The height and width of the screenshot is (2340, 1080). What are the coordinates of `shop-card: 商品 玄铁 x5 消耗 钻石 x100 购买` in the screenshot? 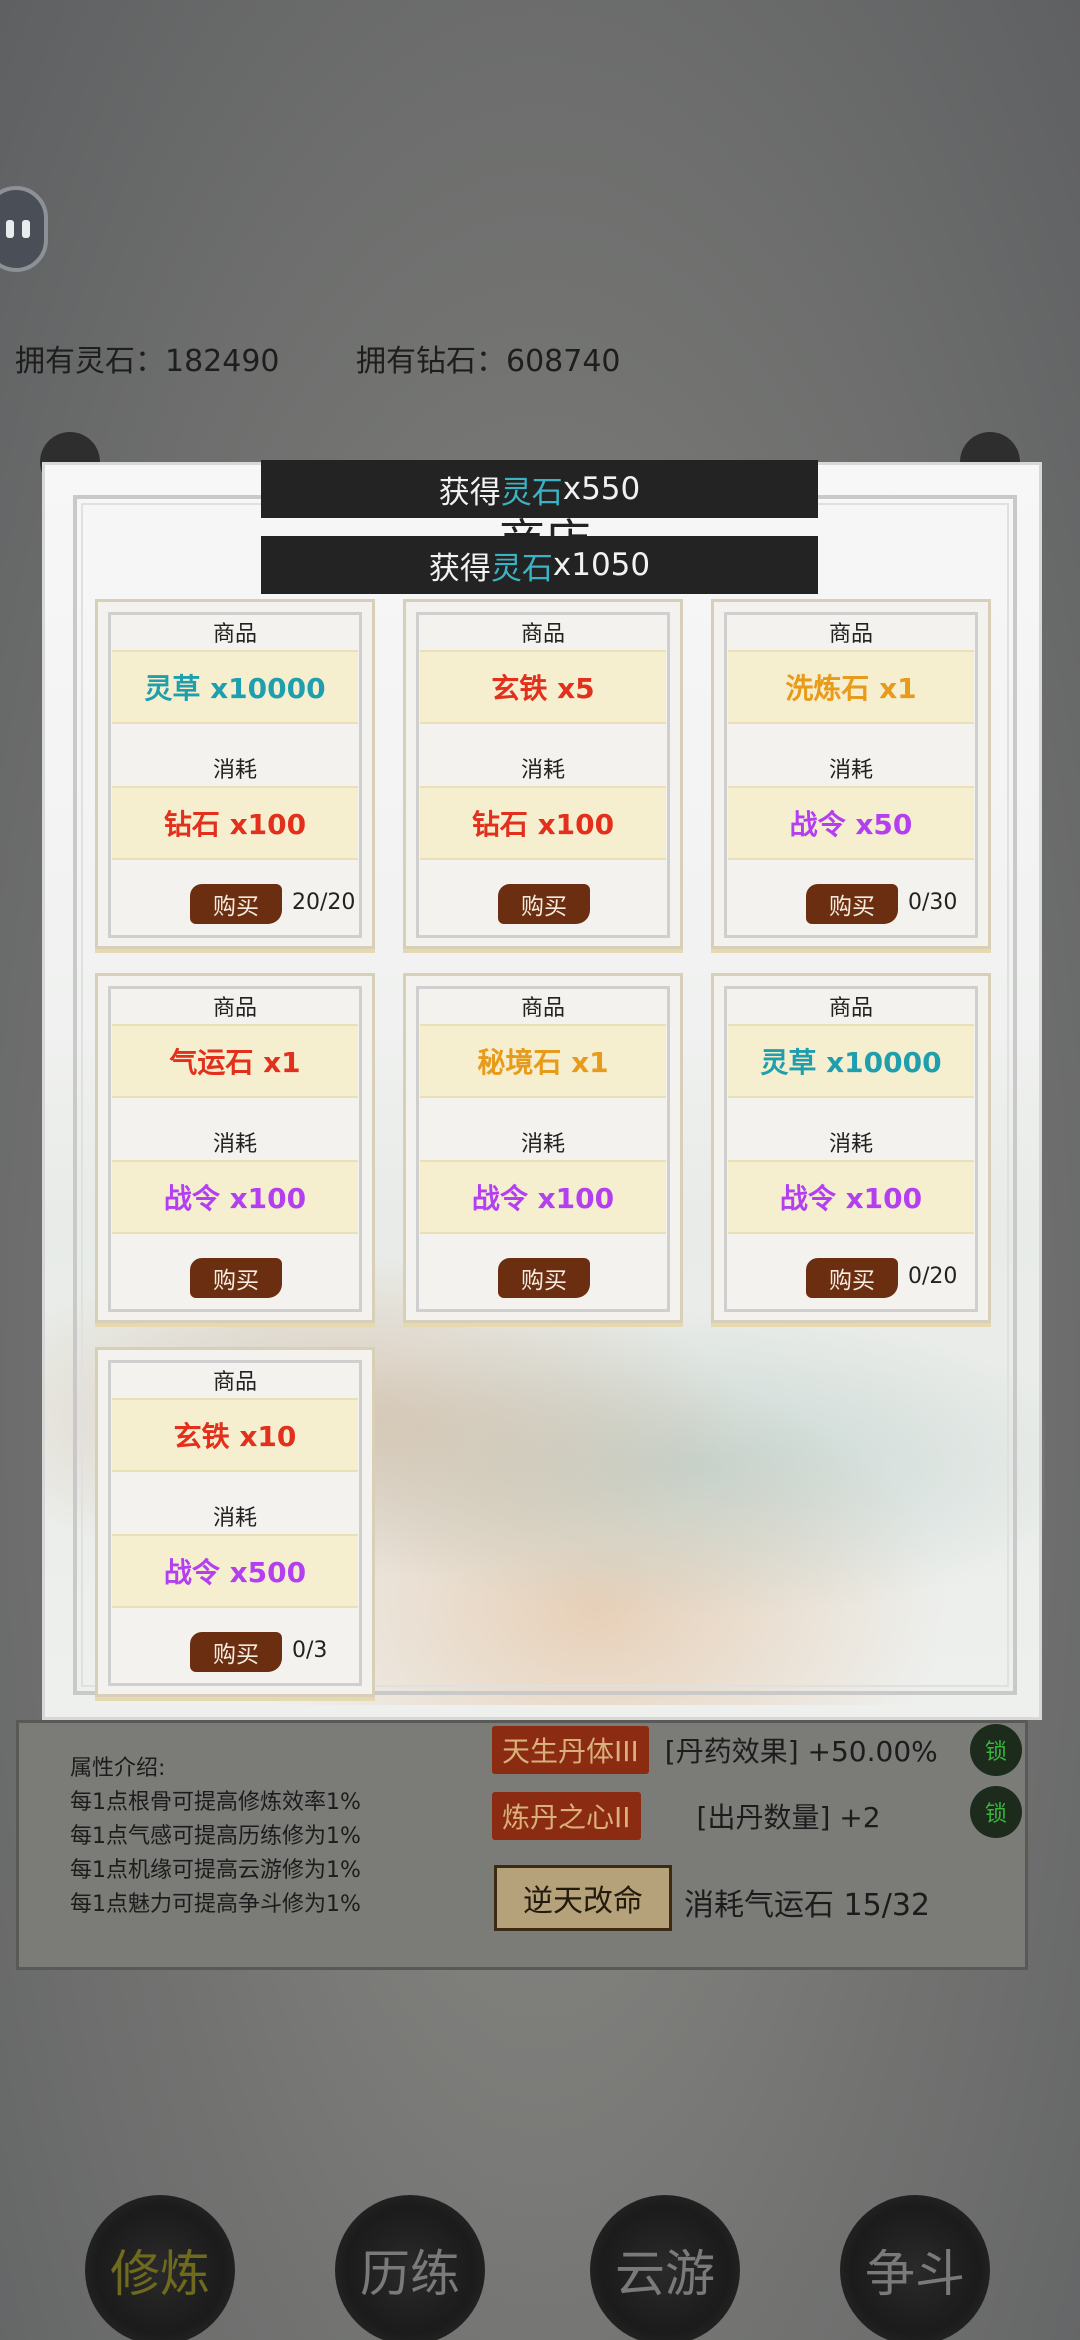 It's located at (543, 774).